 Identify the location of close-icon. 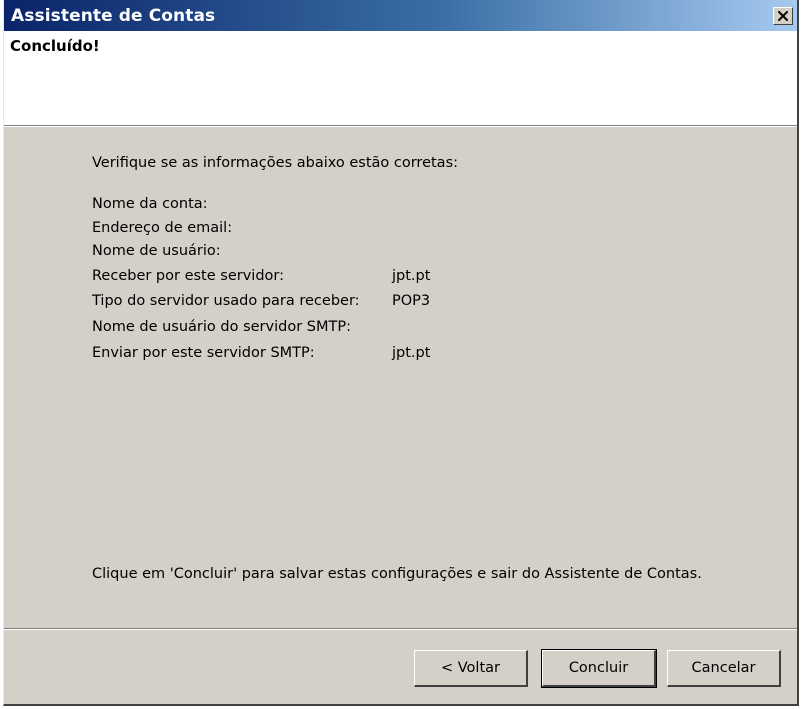
(783, 16).